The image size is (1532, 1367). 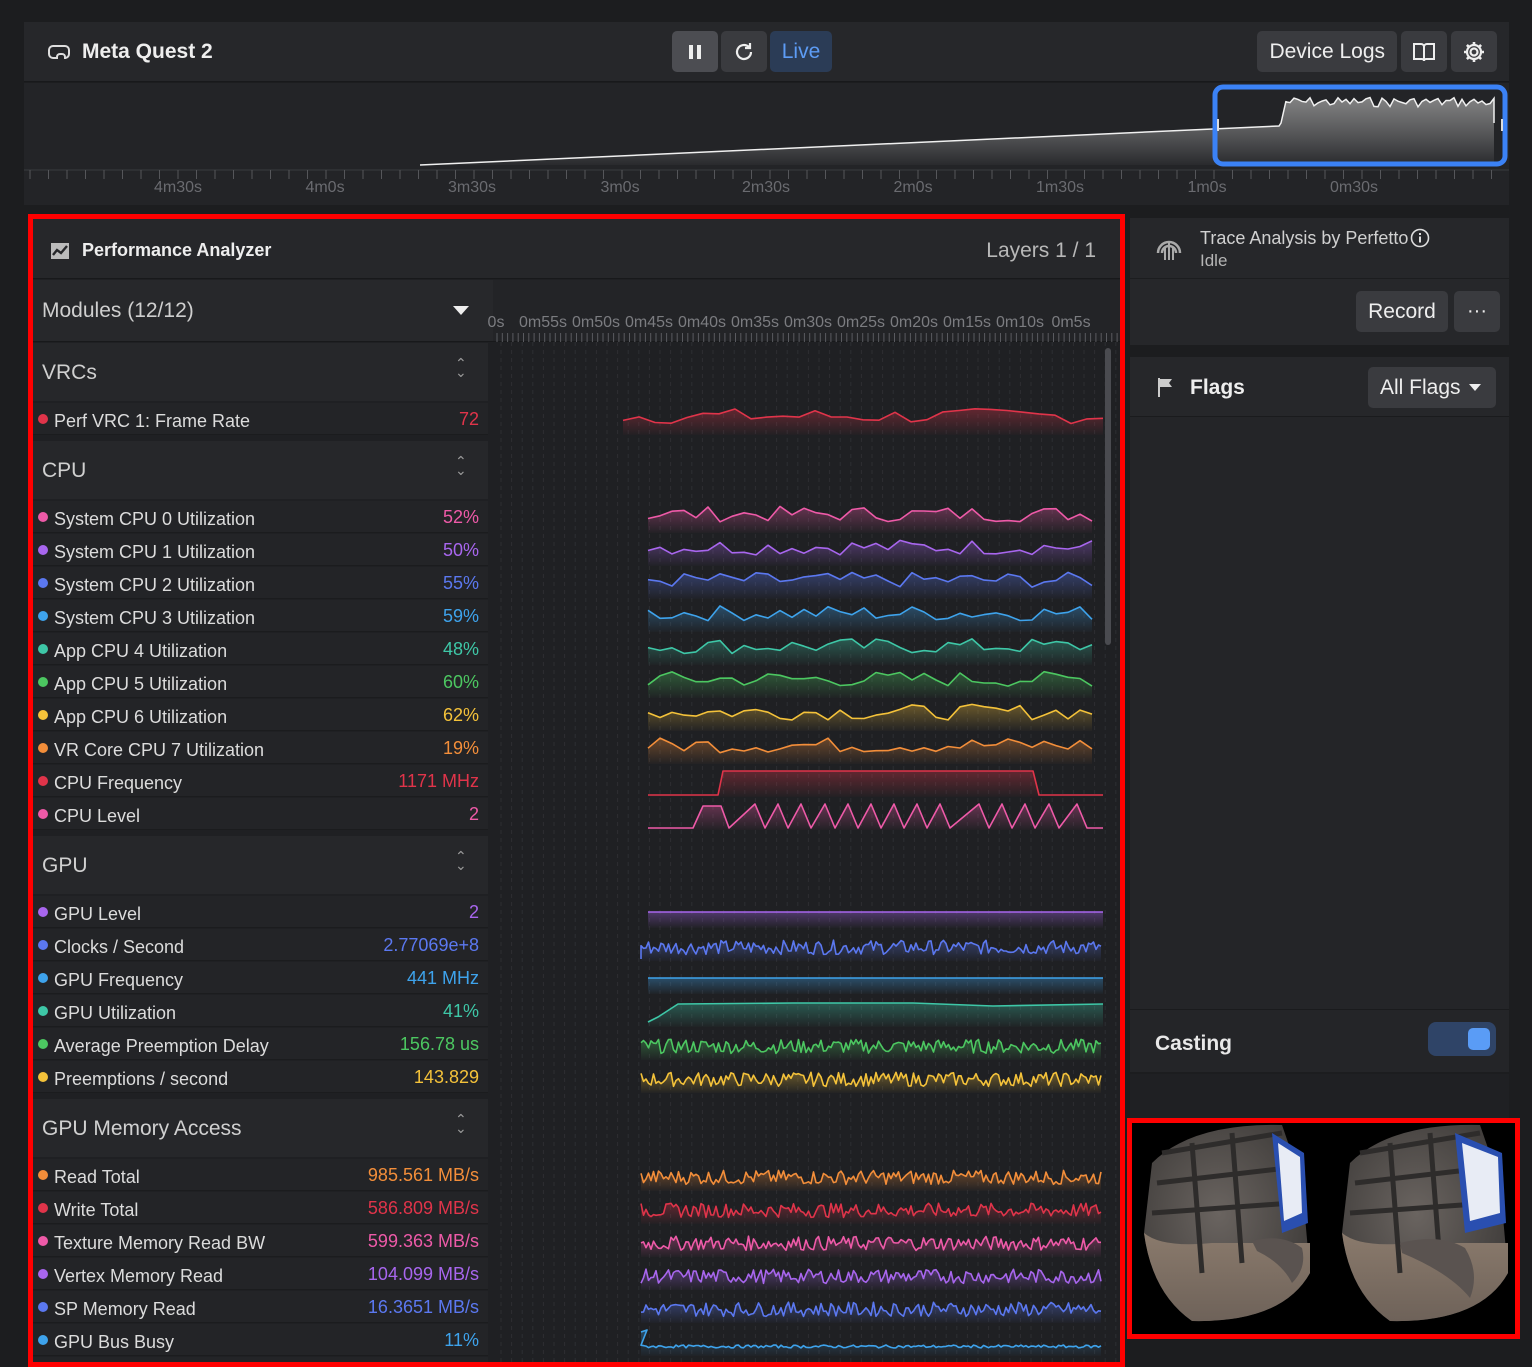 What do you see at coordinates (1327, 51) in the screenshot?
I see `device-logs-button: Device Logs` at bounding box center [1327, 51].